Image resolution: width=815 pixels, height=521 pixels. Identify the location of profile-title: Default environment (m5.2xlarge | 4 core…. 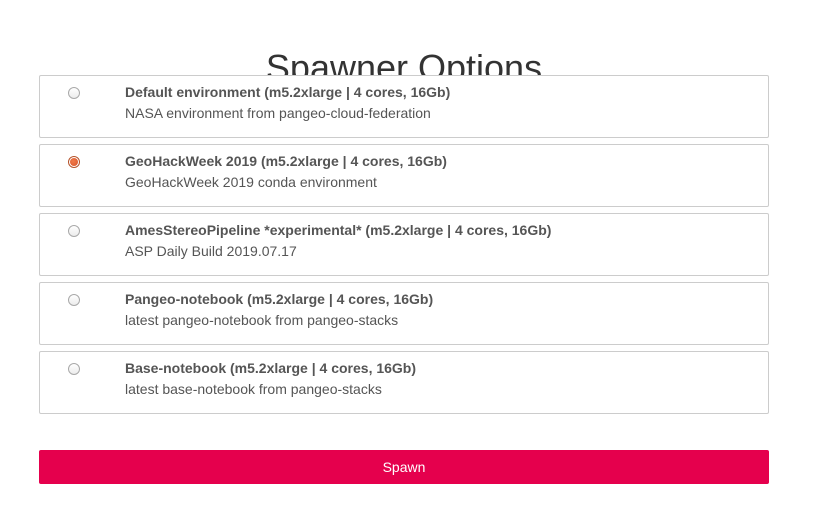
(288, 92).